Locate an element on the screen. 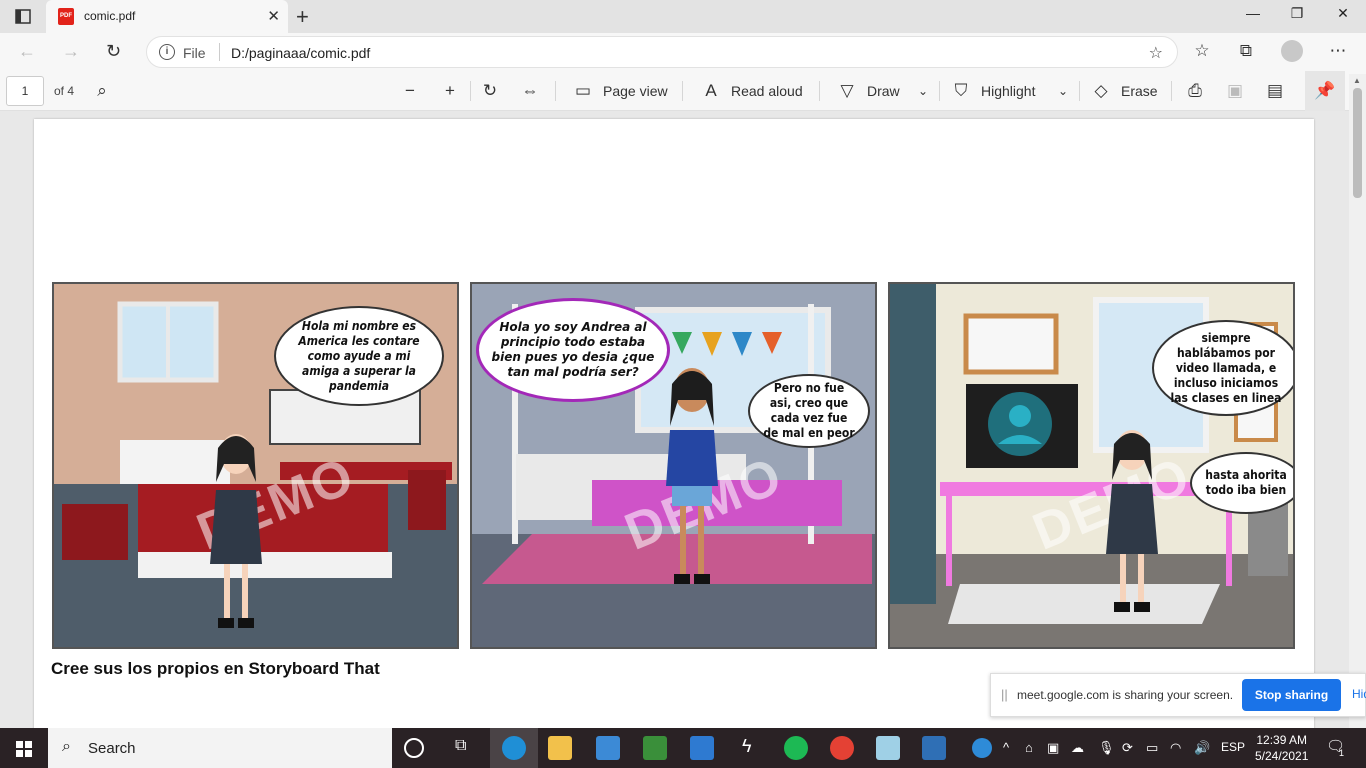 The image size is (1366, 768). windows-icon is located at coordinates (24, 749).